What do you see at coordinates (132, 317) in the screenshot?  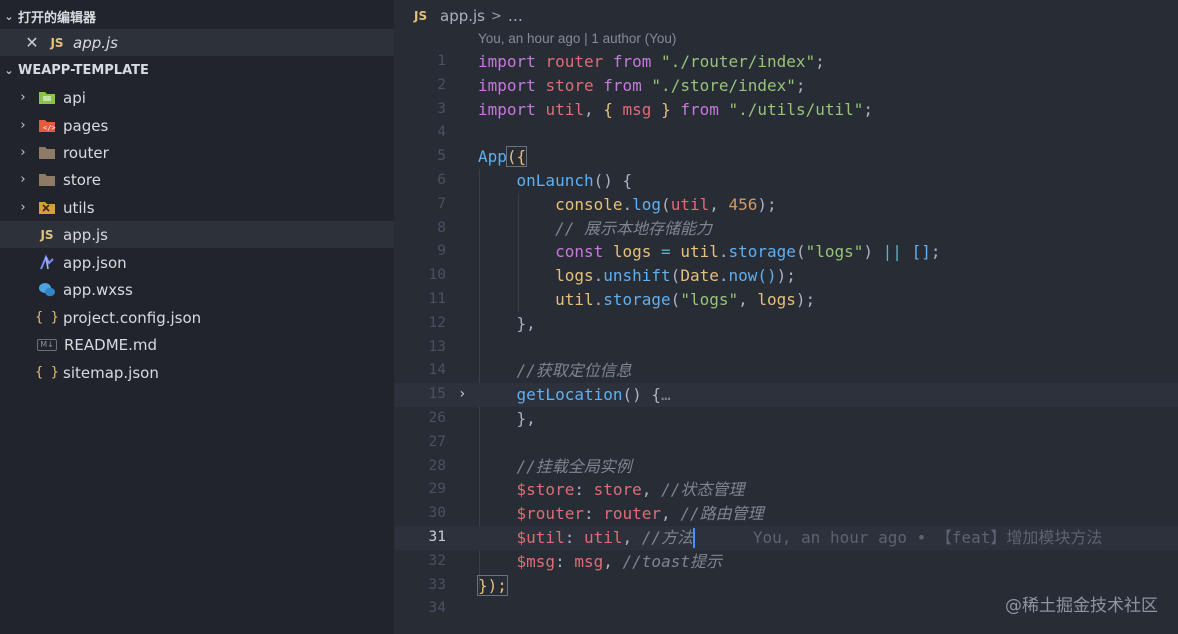 I see `tree-label: project.config.json` at bounding box center [132, 317].